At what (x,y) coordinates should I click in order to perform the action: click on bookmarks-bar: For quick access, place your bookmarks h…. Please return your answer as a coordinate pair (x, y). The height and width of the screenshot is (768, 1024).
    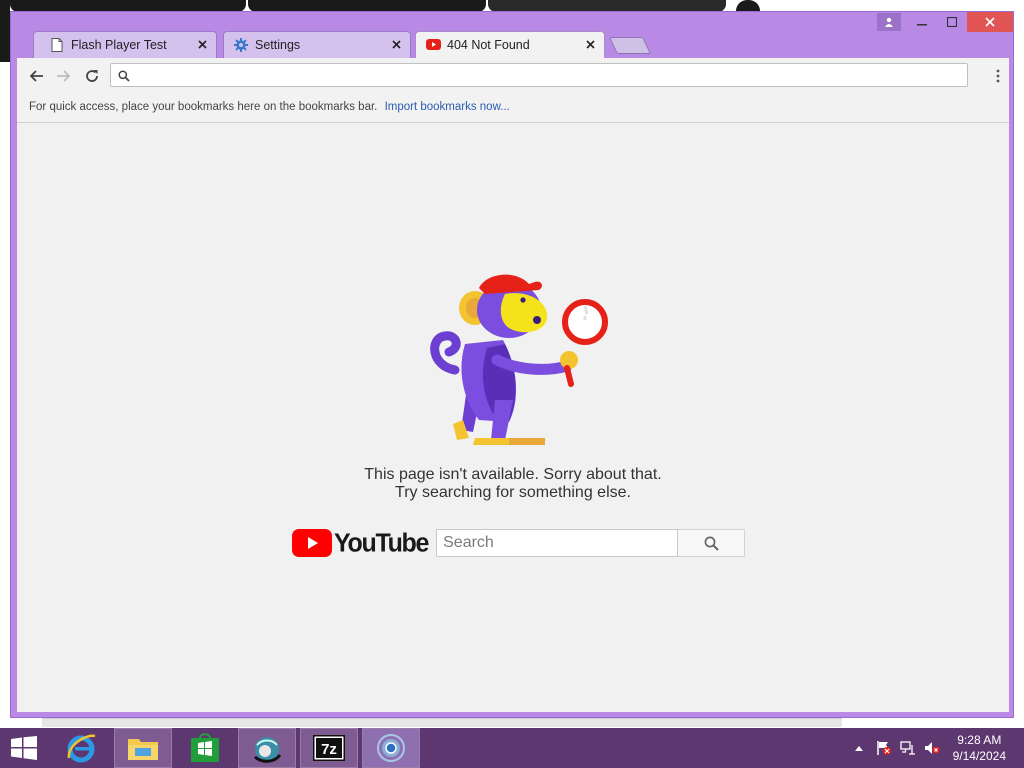
    Looking at the image, I should click on (513, 108).